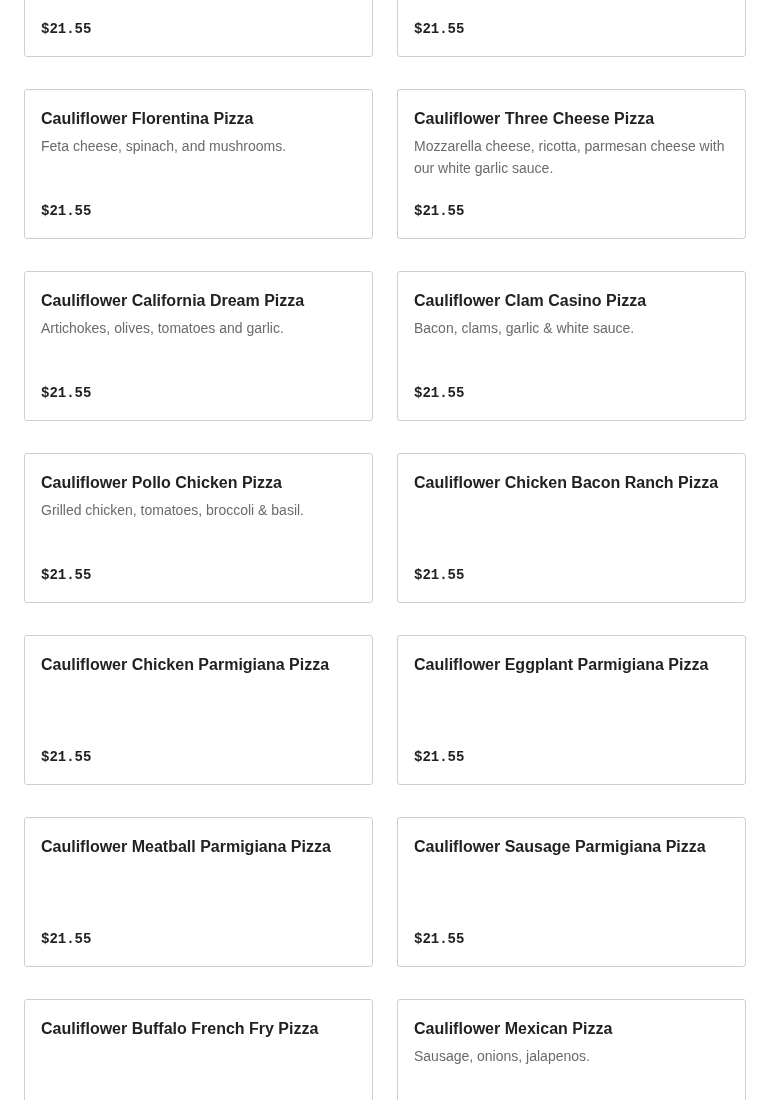  I want to click on item-name: Cauliflower Three Cheese Pizza, so click(535, 119).